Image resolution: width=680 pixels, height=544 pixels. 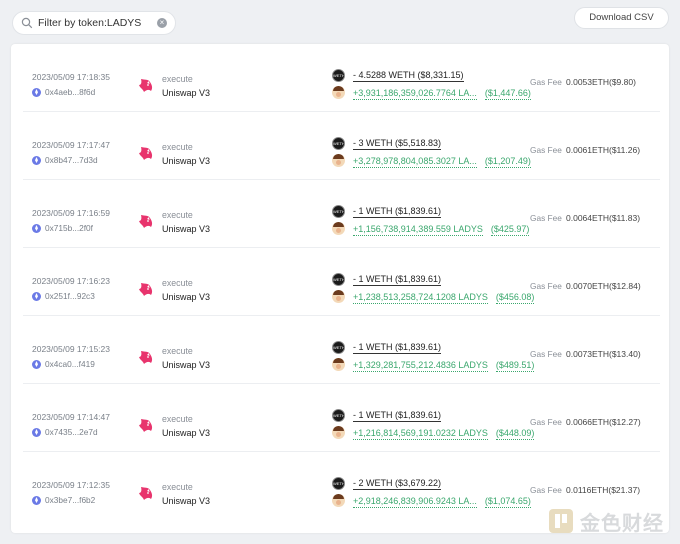 What do you see at coordinates (340, 22) in the screenshot?
I see `top-toolbar: Filter by token:LADYS × Download CSV` at bounding box center [340, 22].